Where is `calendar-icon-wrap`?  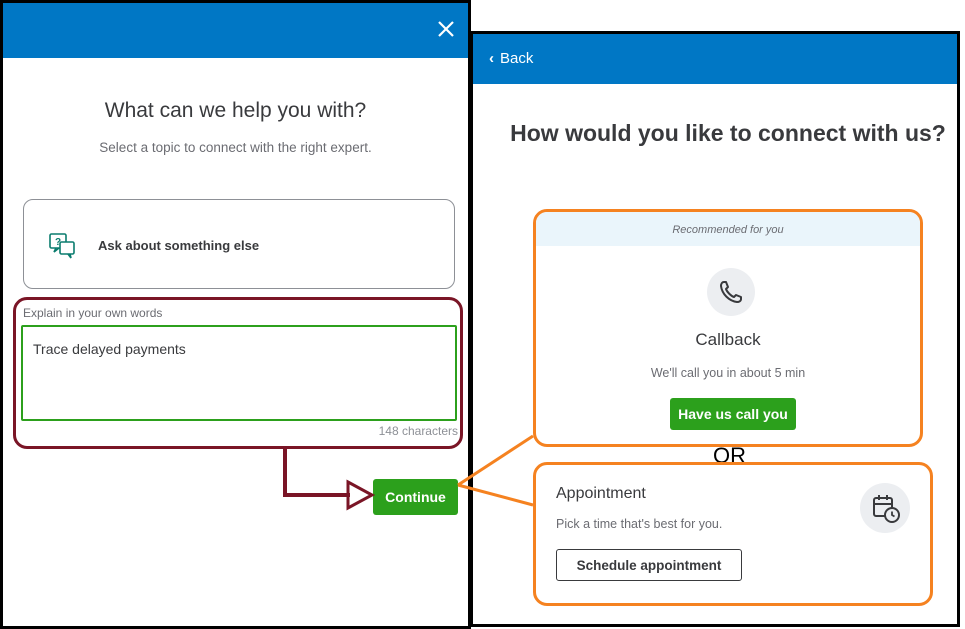 calendar-icon-wrap is located at coordinates (885, 508).